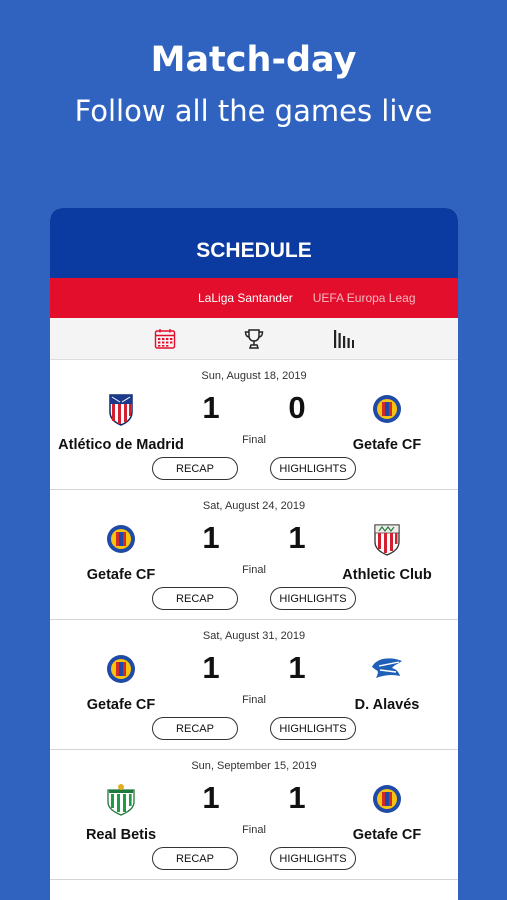 This screenshot has height=900, width=507. I want to click on standings-icon, so click(343, 339).